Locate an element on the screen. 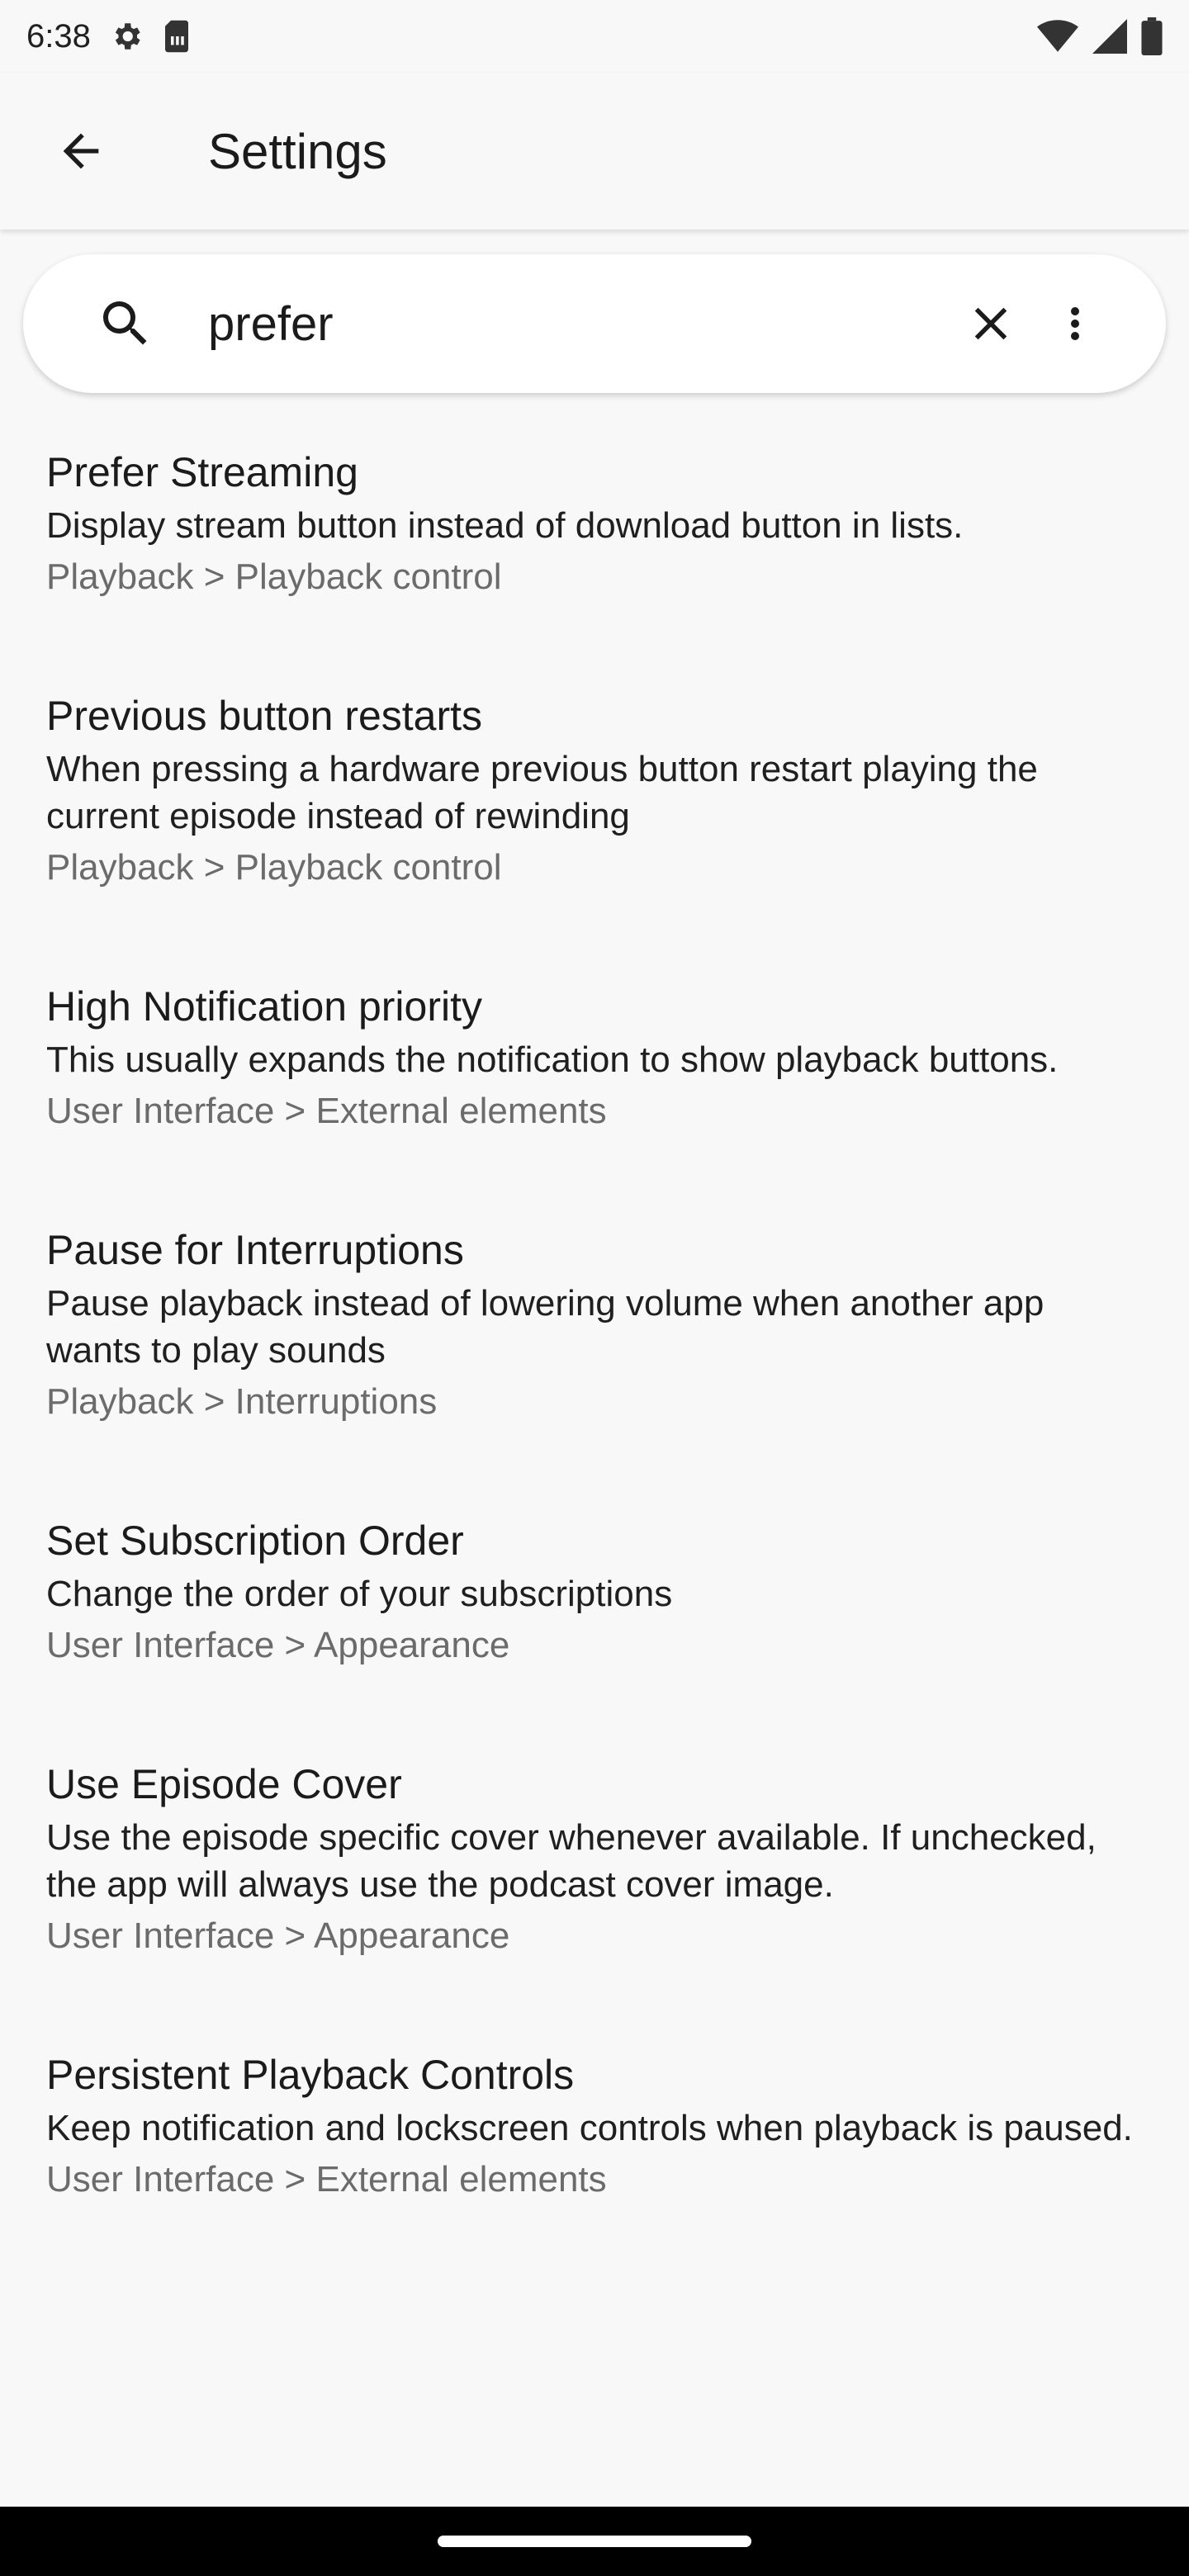  clear-search-button is located at coordinates (991, 323).